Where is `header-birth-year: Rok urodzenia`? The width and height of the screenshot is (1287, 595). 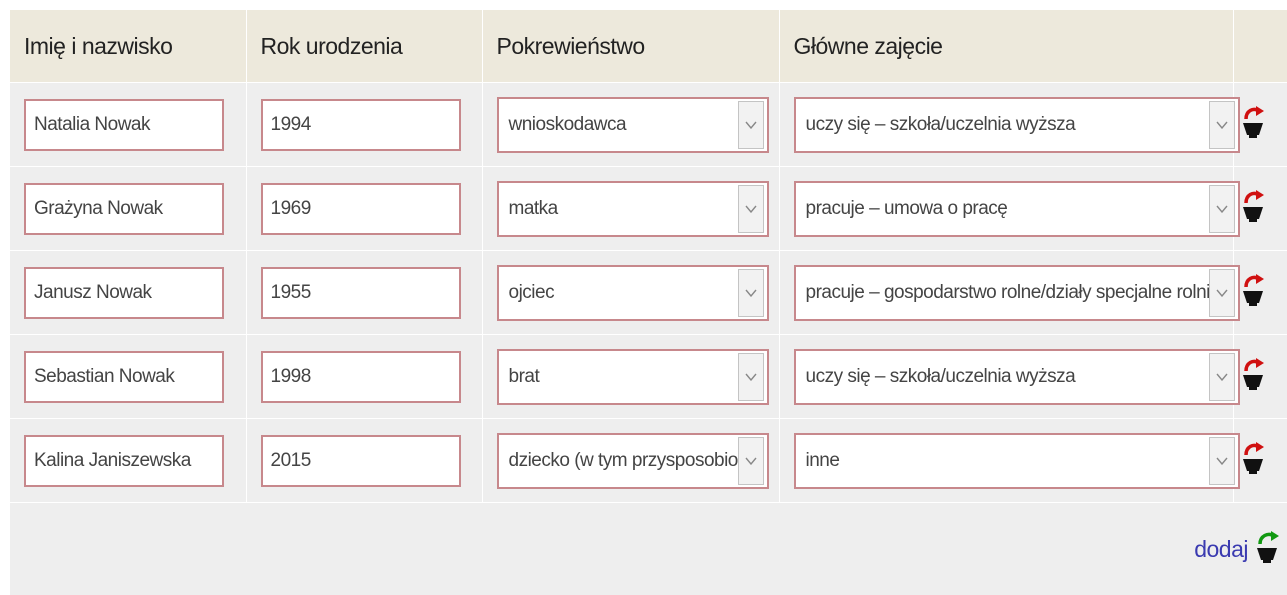
header-birth-year: Rok urodzenia is located at coordinates (364, 46).